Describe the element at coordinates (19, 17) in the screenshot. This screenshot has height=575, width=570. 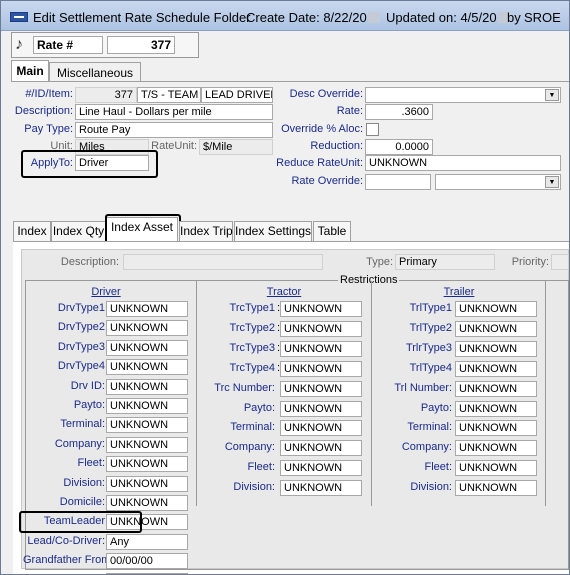
I see `app-logo-icon` at that location.